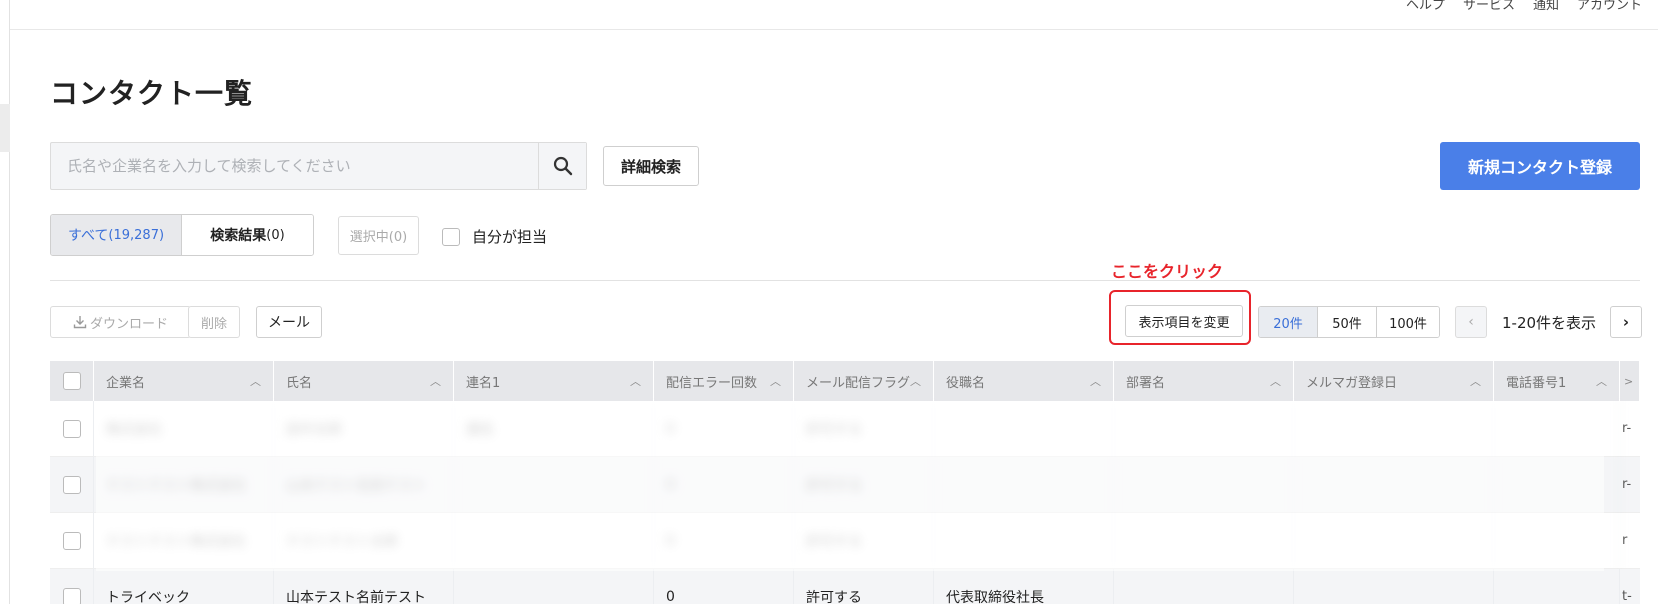  I want to click on own-assigned-checkbox, so click(451, 236).